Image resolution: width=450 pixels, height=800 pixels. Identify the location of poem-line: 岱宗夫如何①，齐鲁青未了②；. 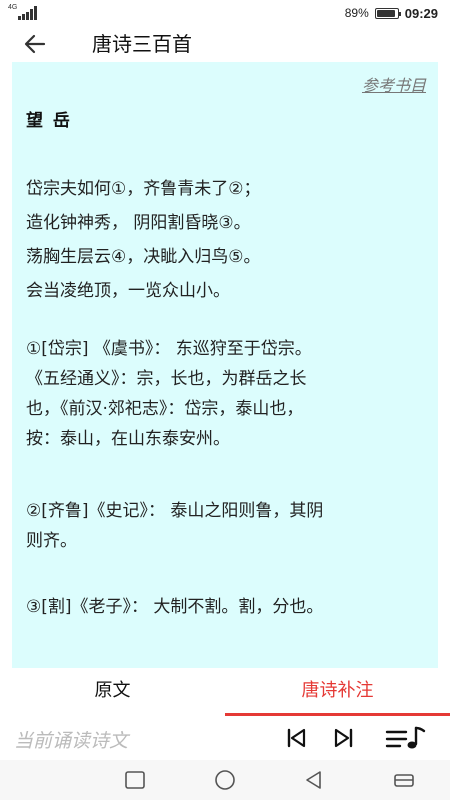
(143, 189).